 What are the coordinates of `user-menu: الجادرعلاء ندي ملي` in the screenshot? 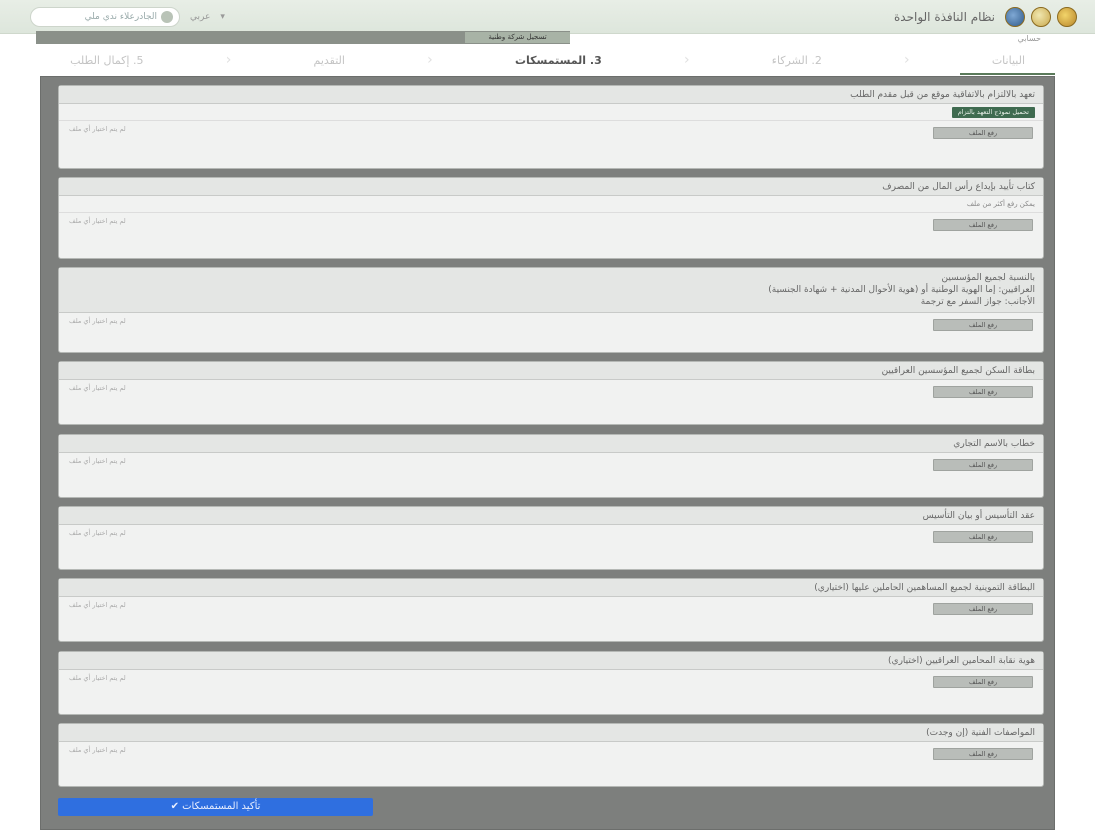 It's located at (105, 17).